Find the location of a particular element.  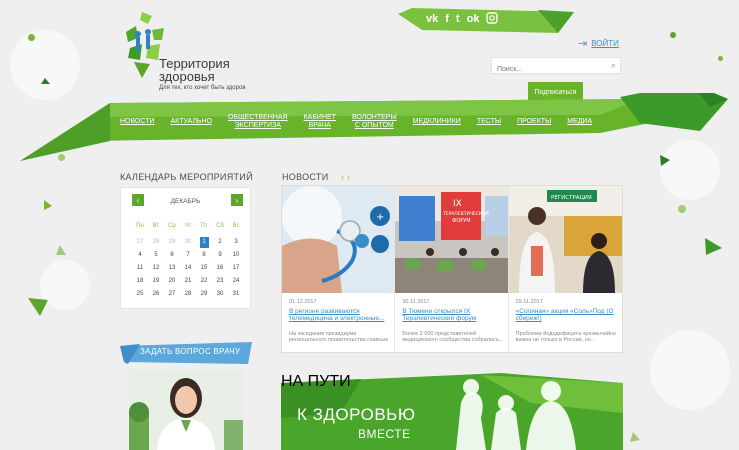

calendar-weekdays: Пн Вт Ср Чт Пт Сб Вс is located at coordinates (188, 226).